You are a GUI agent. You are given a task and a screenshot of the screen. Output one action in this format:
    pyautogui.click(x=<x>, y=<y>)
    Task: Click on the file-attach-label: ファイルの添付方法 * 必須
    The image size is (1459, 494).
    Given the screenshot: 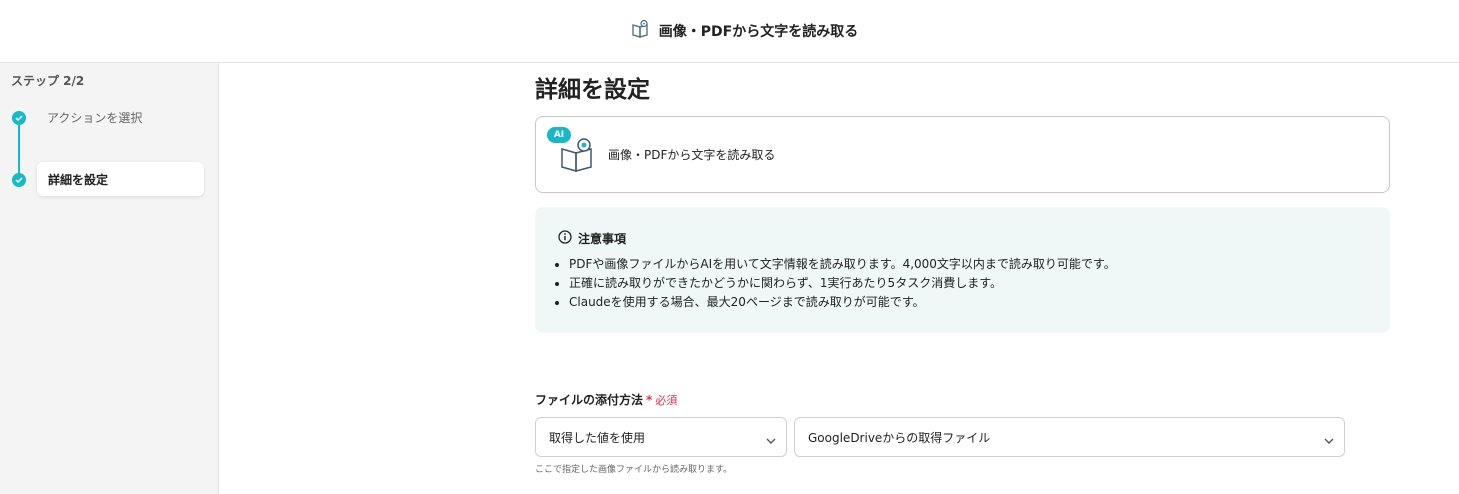 What is the action you would take?
    pyautogui.click(x=606, y=399)
    